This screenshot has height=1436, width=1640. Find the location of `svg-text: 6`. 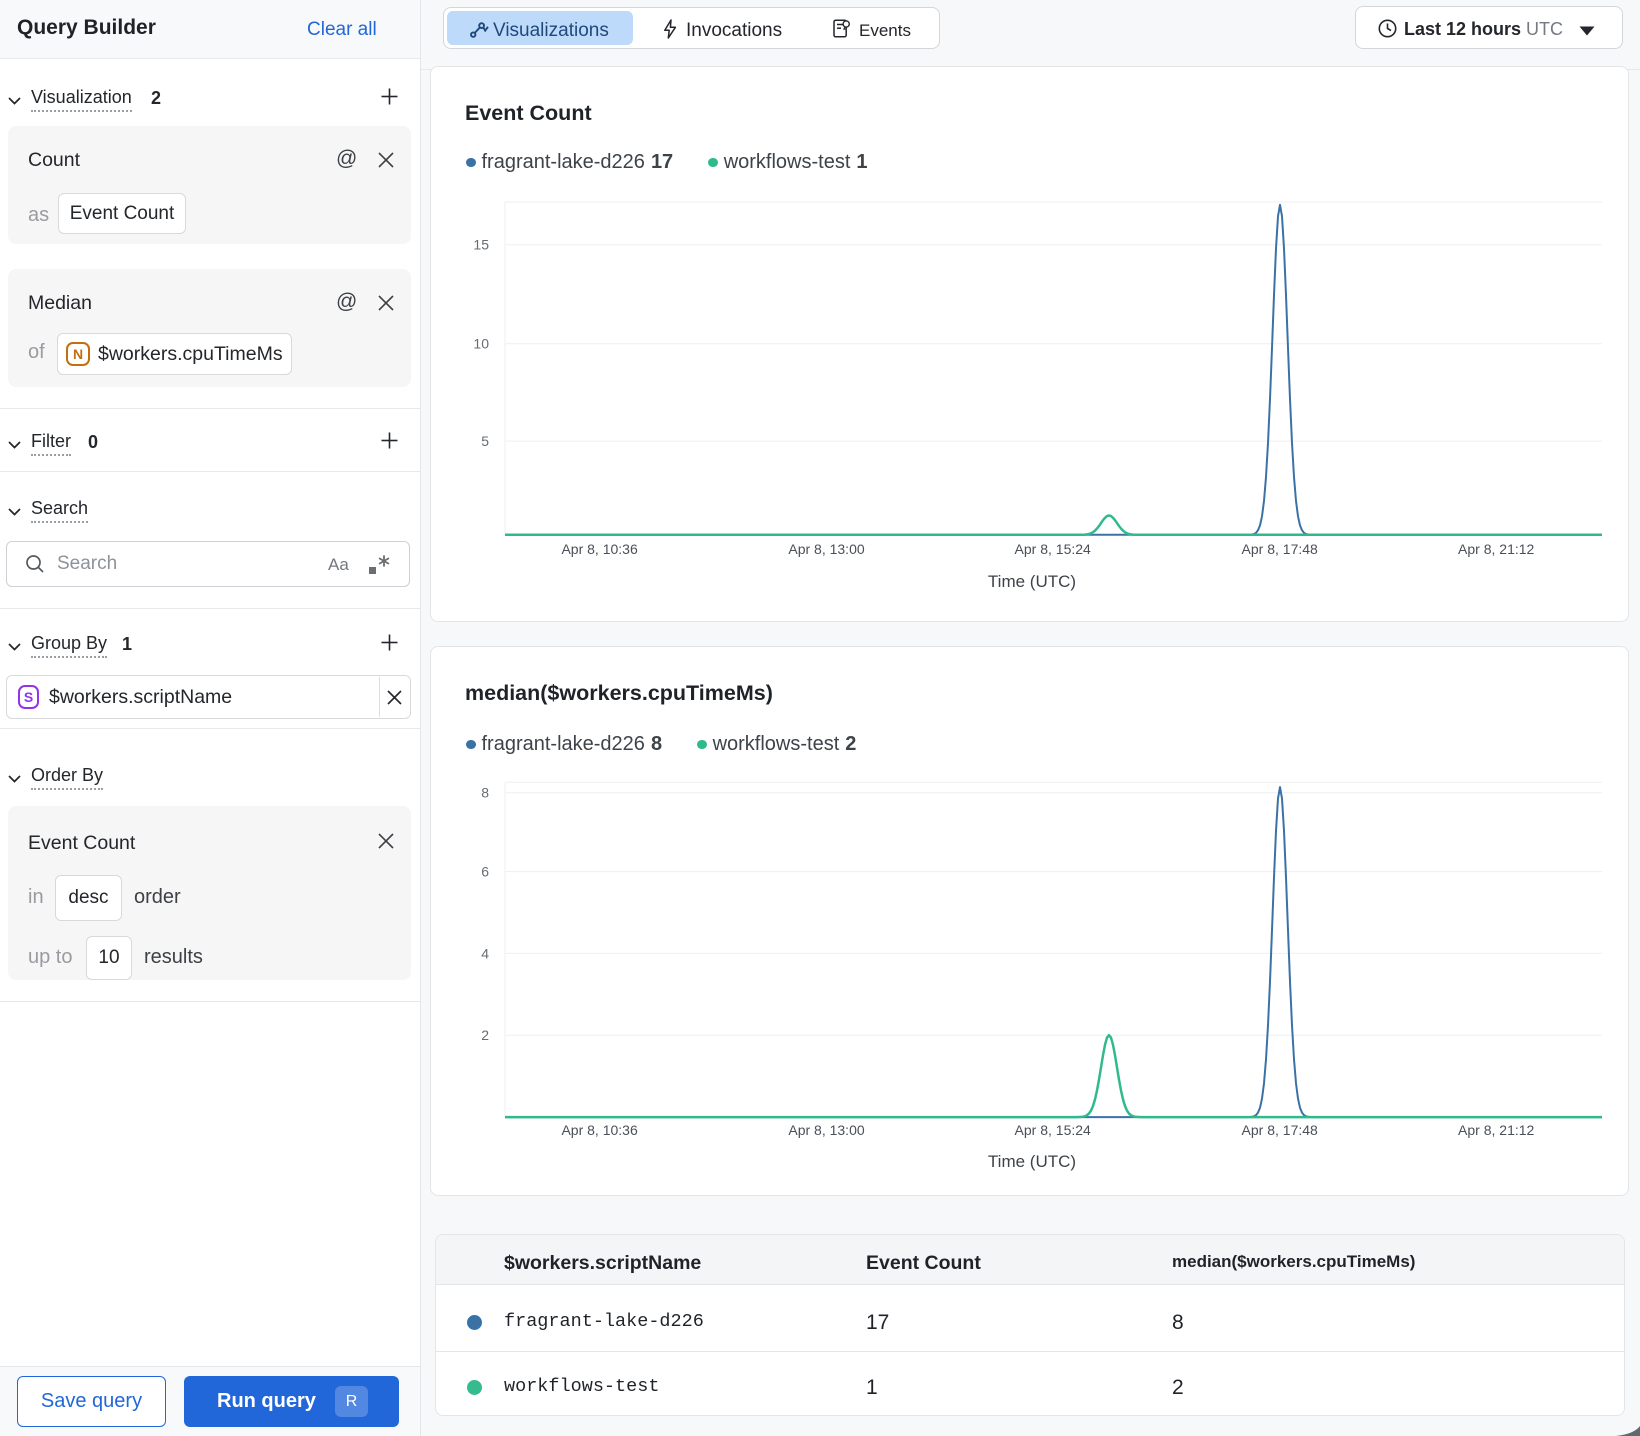

svg-text: 6 is located at coordinates (485, 872).